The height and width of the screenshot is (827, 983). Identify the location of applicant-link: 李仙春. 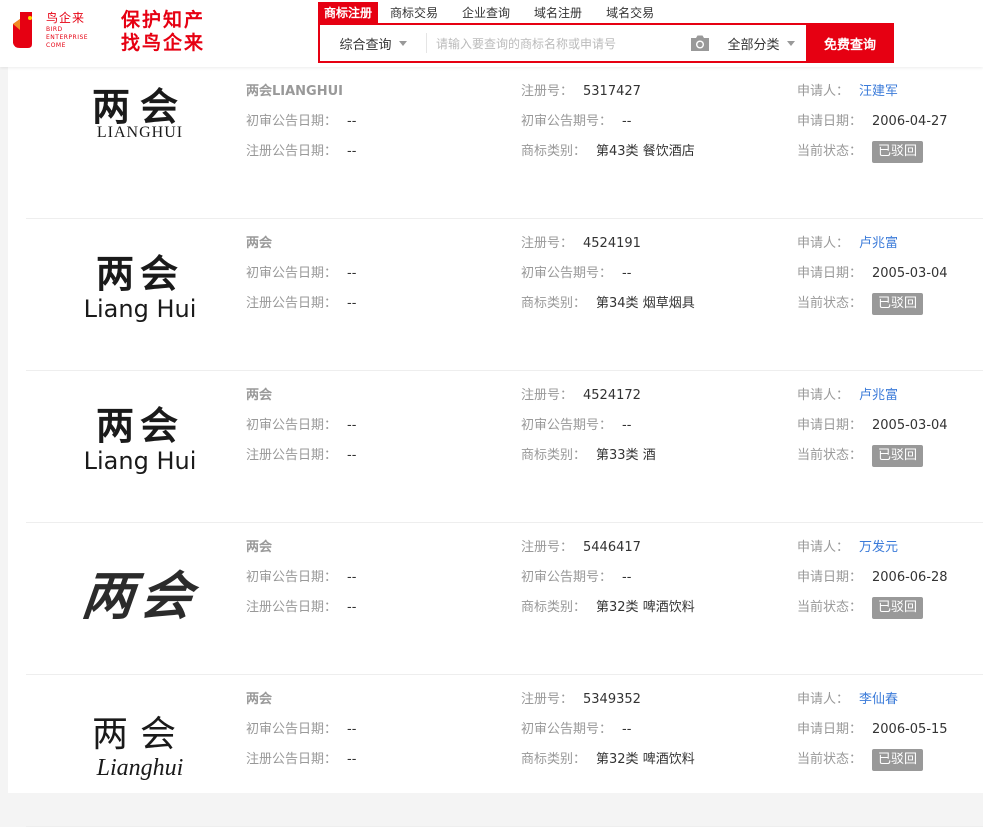
(878, 699).